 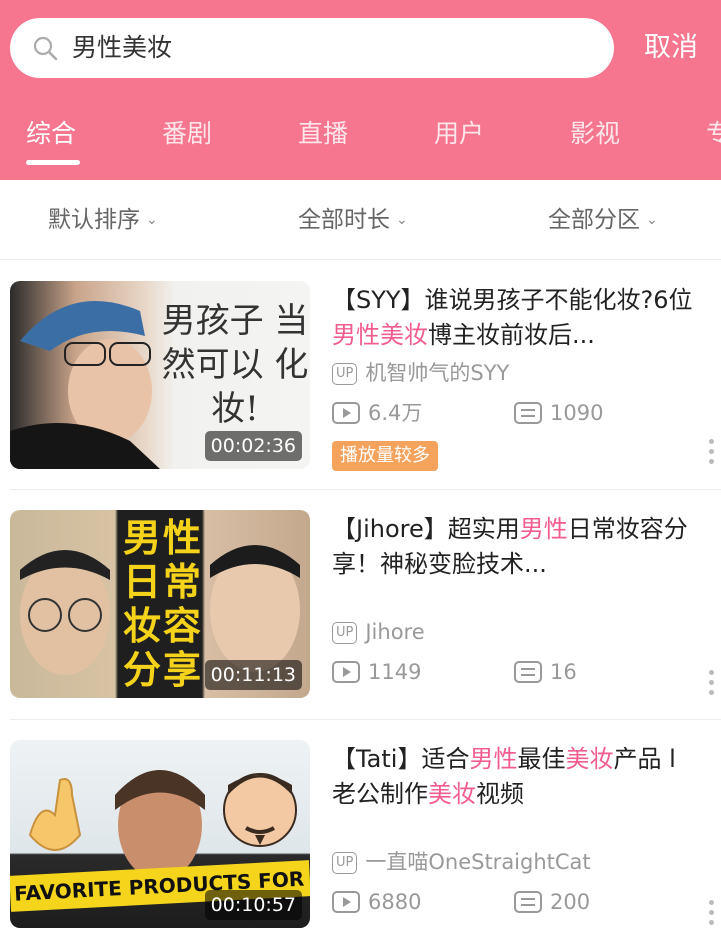 I want to click on video-duration: 00:02:36, so click(x=253, y=446).